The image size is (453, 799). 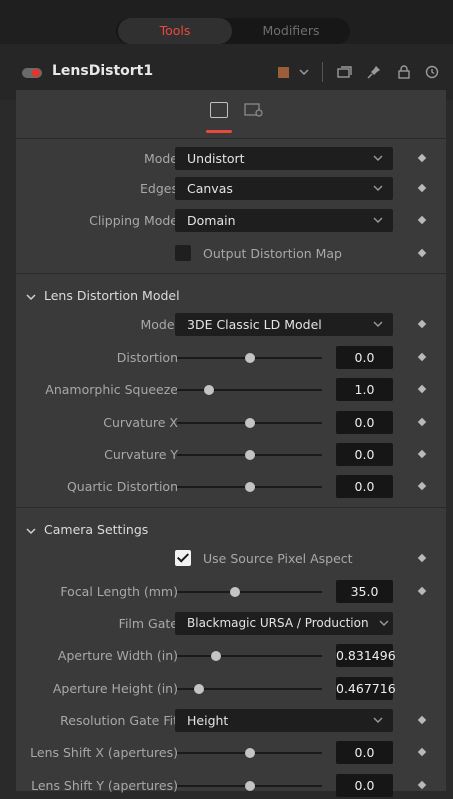 I want to click on reset-icon, so click(x=432, y=72).